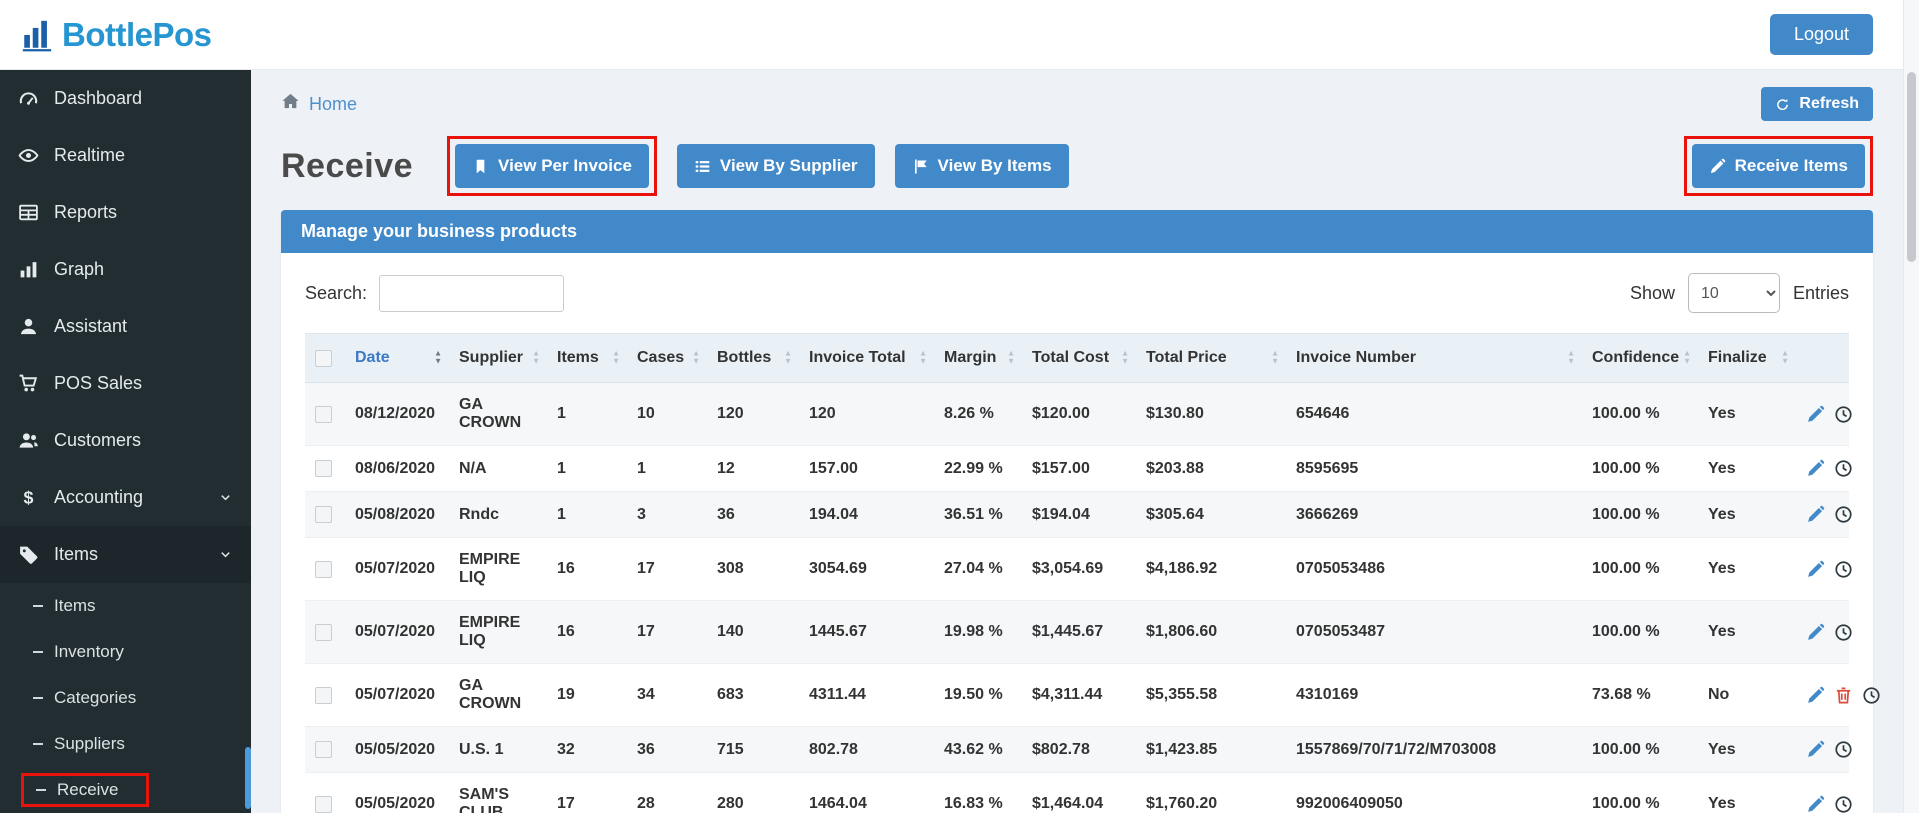 This screenshot has width=1919, height=813. I want to click on brand-logo: BottlePos, so click(116, 35).